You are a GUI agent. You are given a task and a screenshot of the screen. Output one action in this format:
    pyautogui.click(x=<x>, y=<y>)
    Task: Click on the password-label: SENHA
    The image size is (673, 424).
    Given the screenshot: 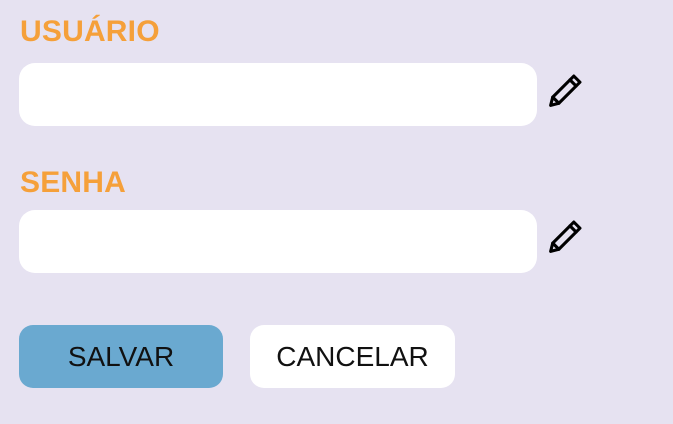 What is the action you would take?
    pyautogui.click(x=73, y=182)
    